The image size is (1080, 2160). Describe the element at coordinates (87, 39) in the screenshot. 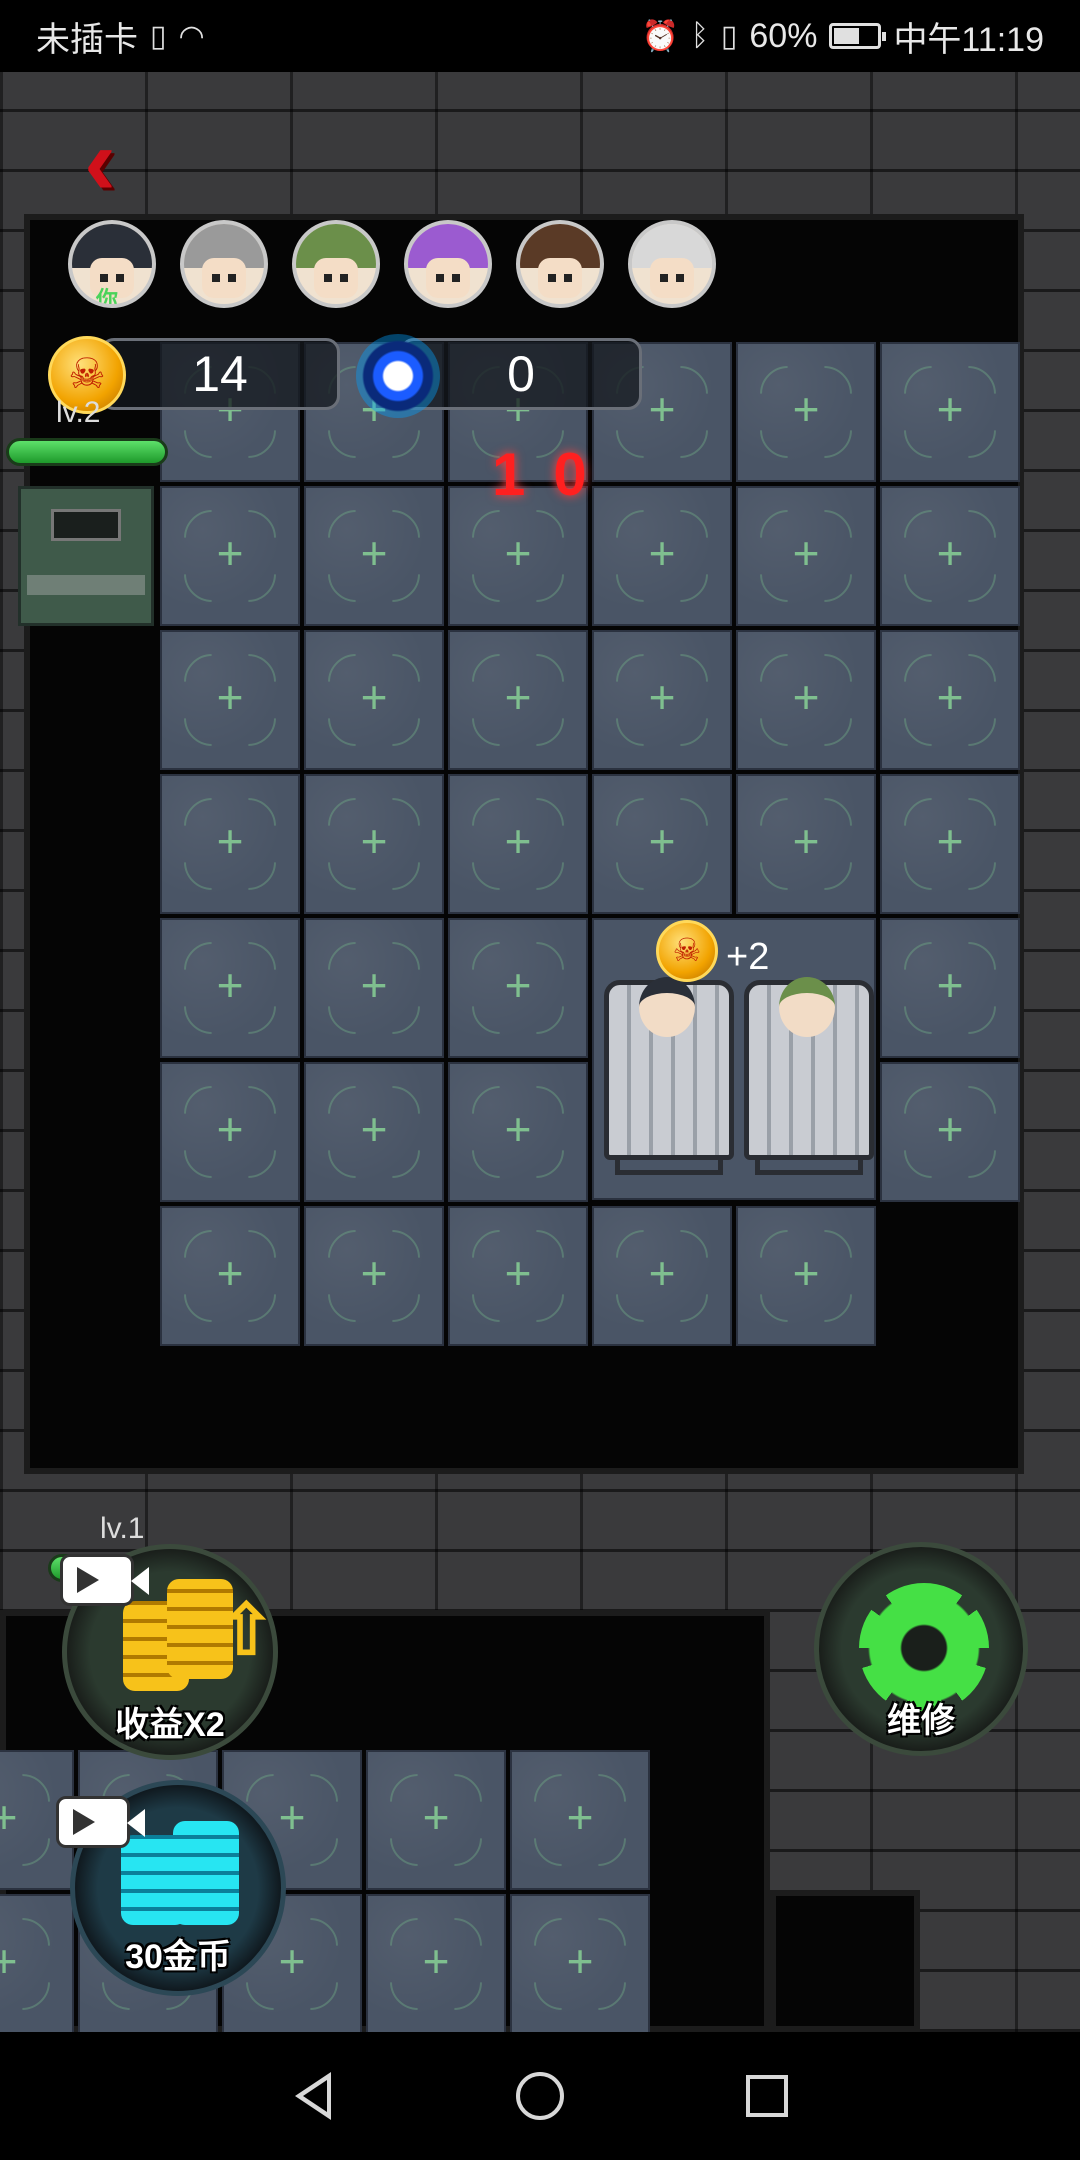

I see `carrier-text: 未插卡` at that location.